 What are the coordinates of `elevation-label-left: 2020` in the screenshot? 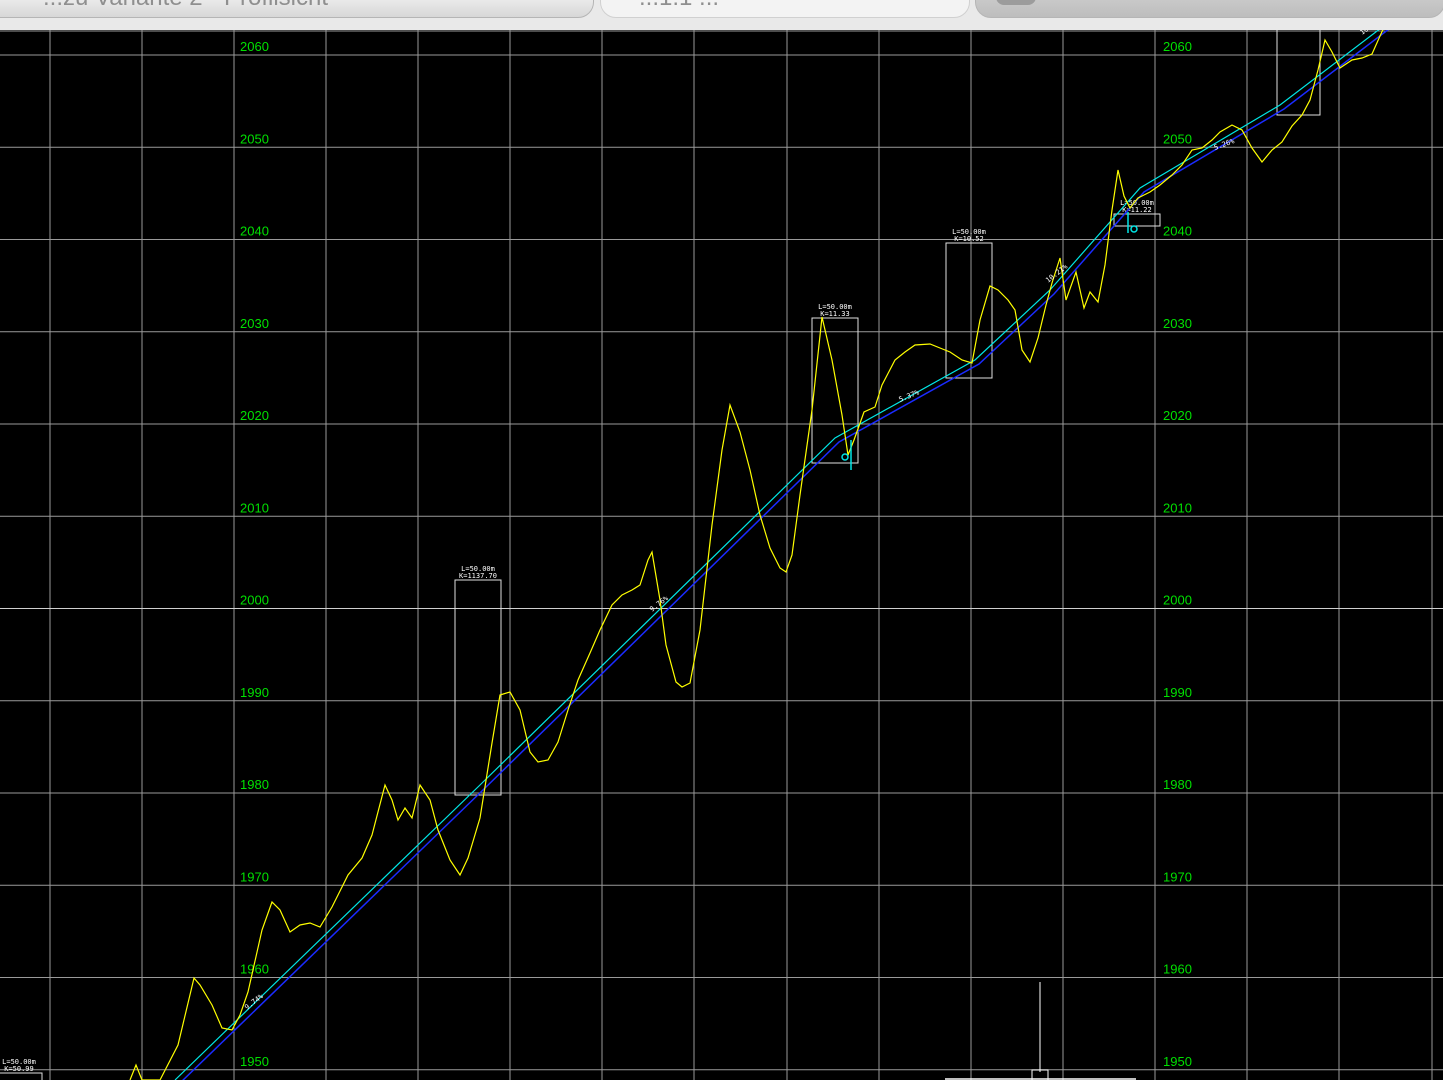 It's located at (254, 415).